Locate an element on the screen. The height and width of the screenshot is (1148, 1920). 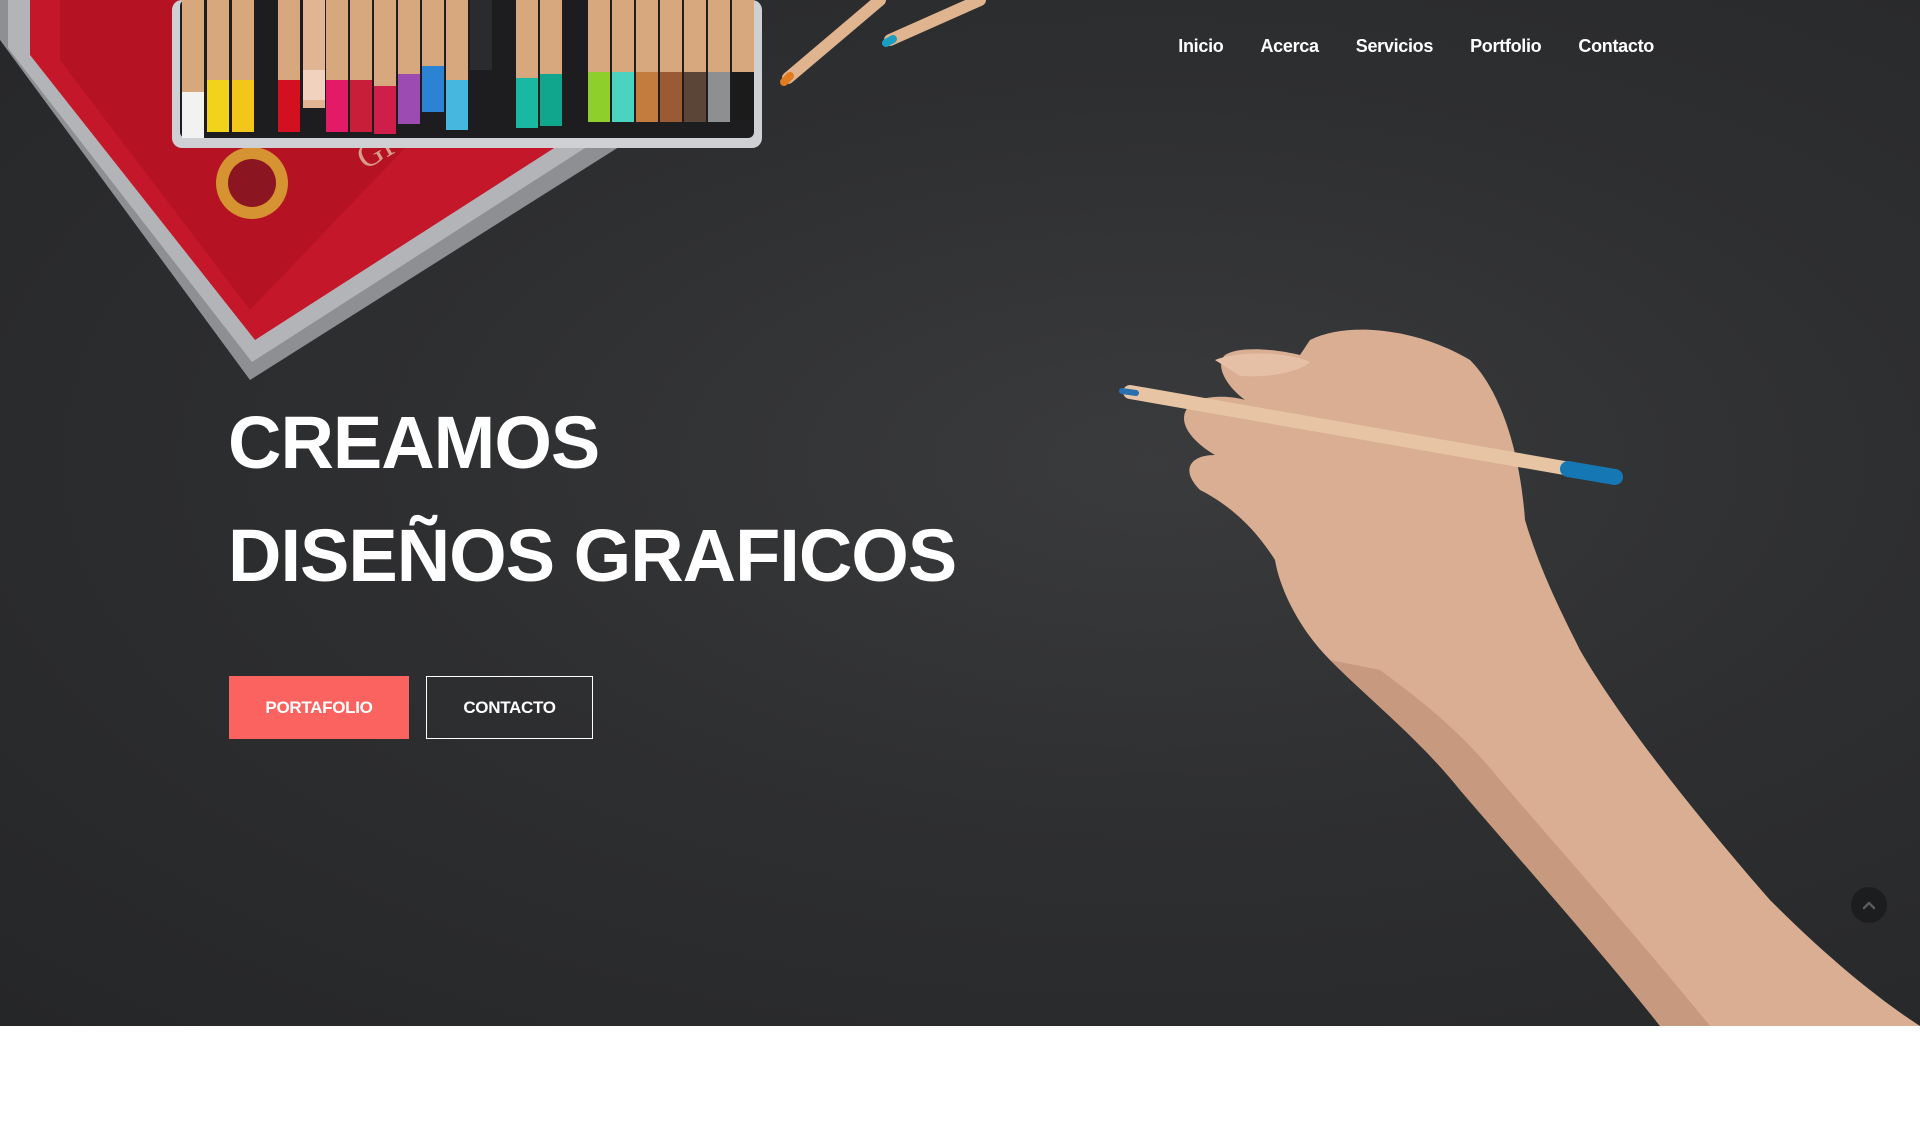
content-section is located at coordinates (960, 1087).